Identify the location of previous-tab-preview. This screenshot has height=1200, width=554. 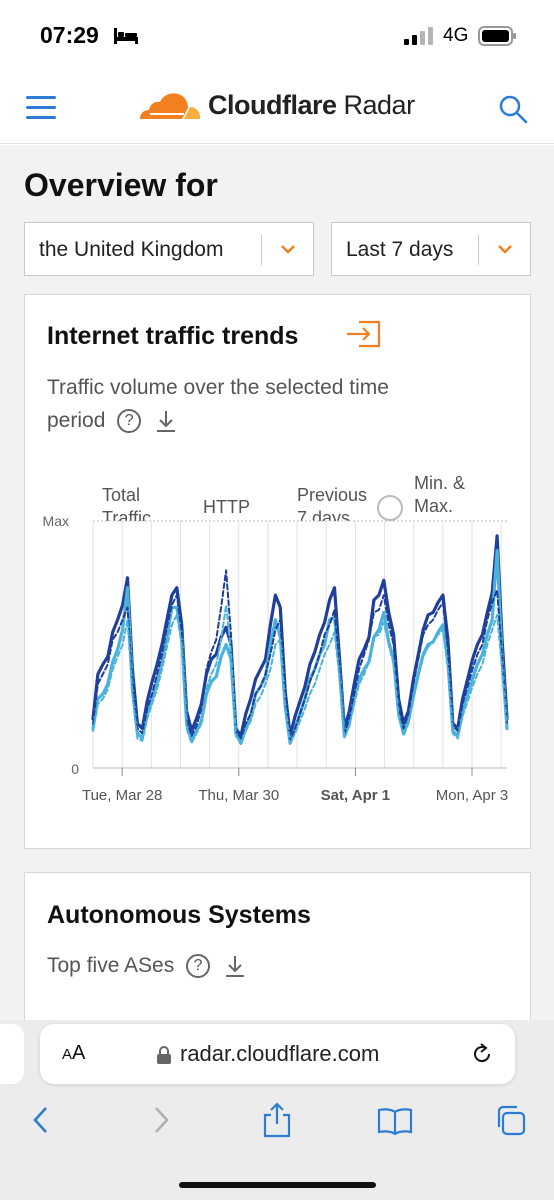
(12, 1054).